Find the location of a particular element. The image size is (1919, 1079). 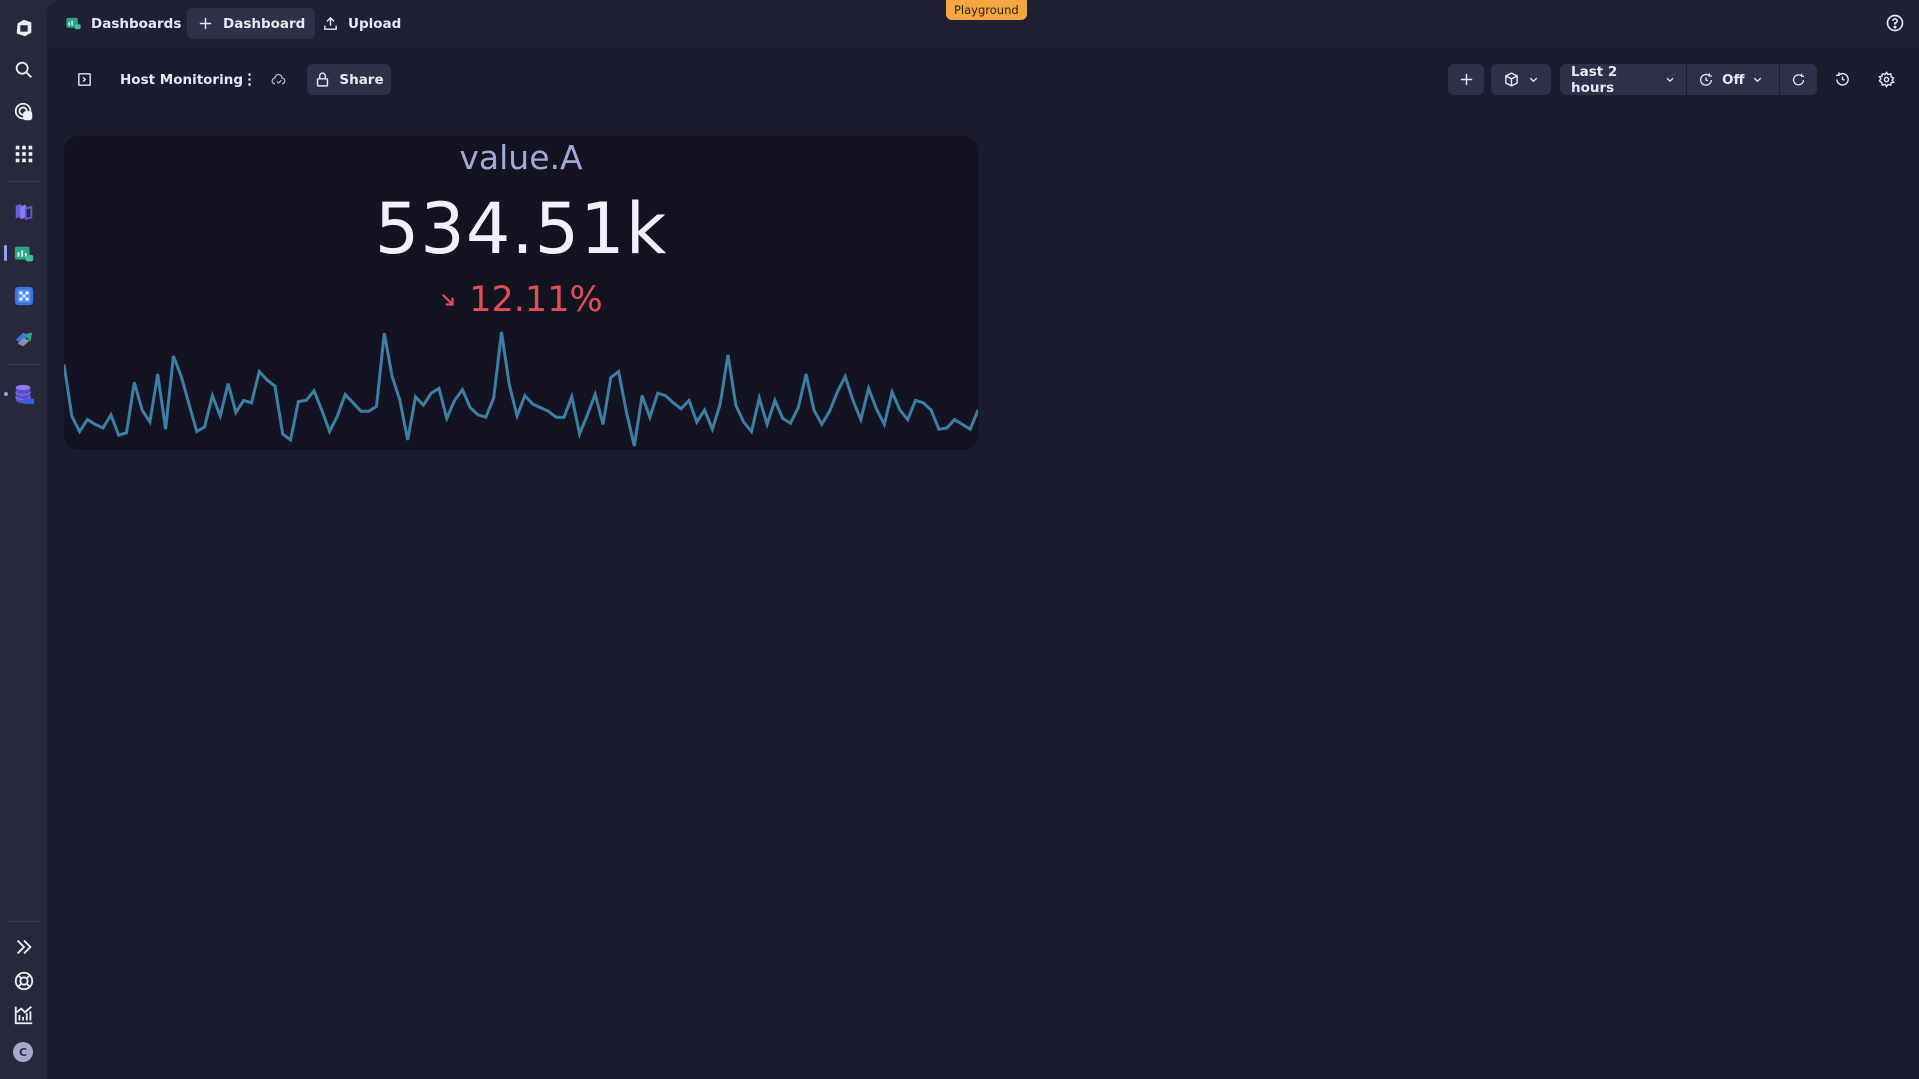

lifebuoy-icon is located at coordinates (23, 980).